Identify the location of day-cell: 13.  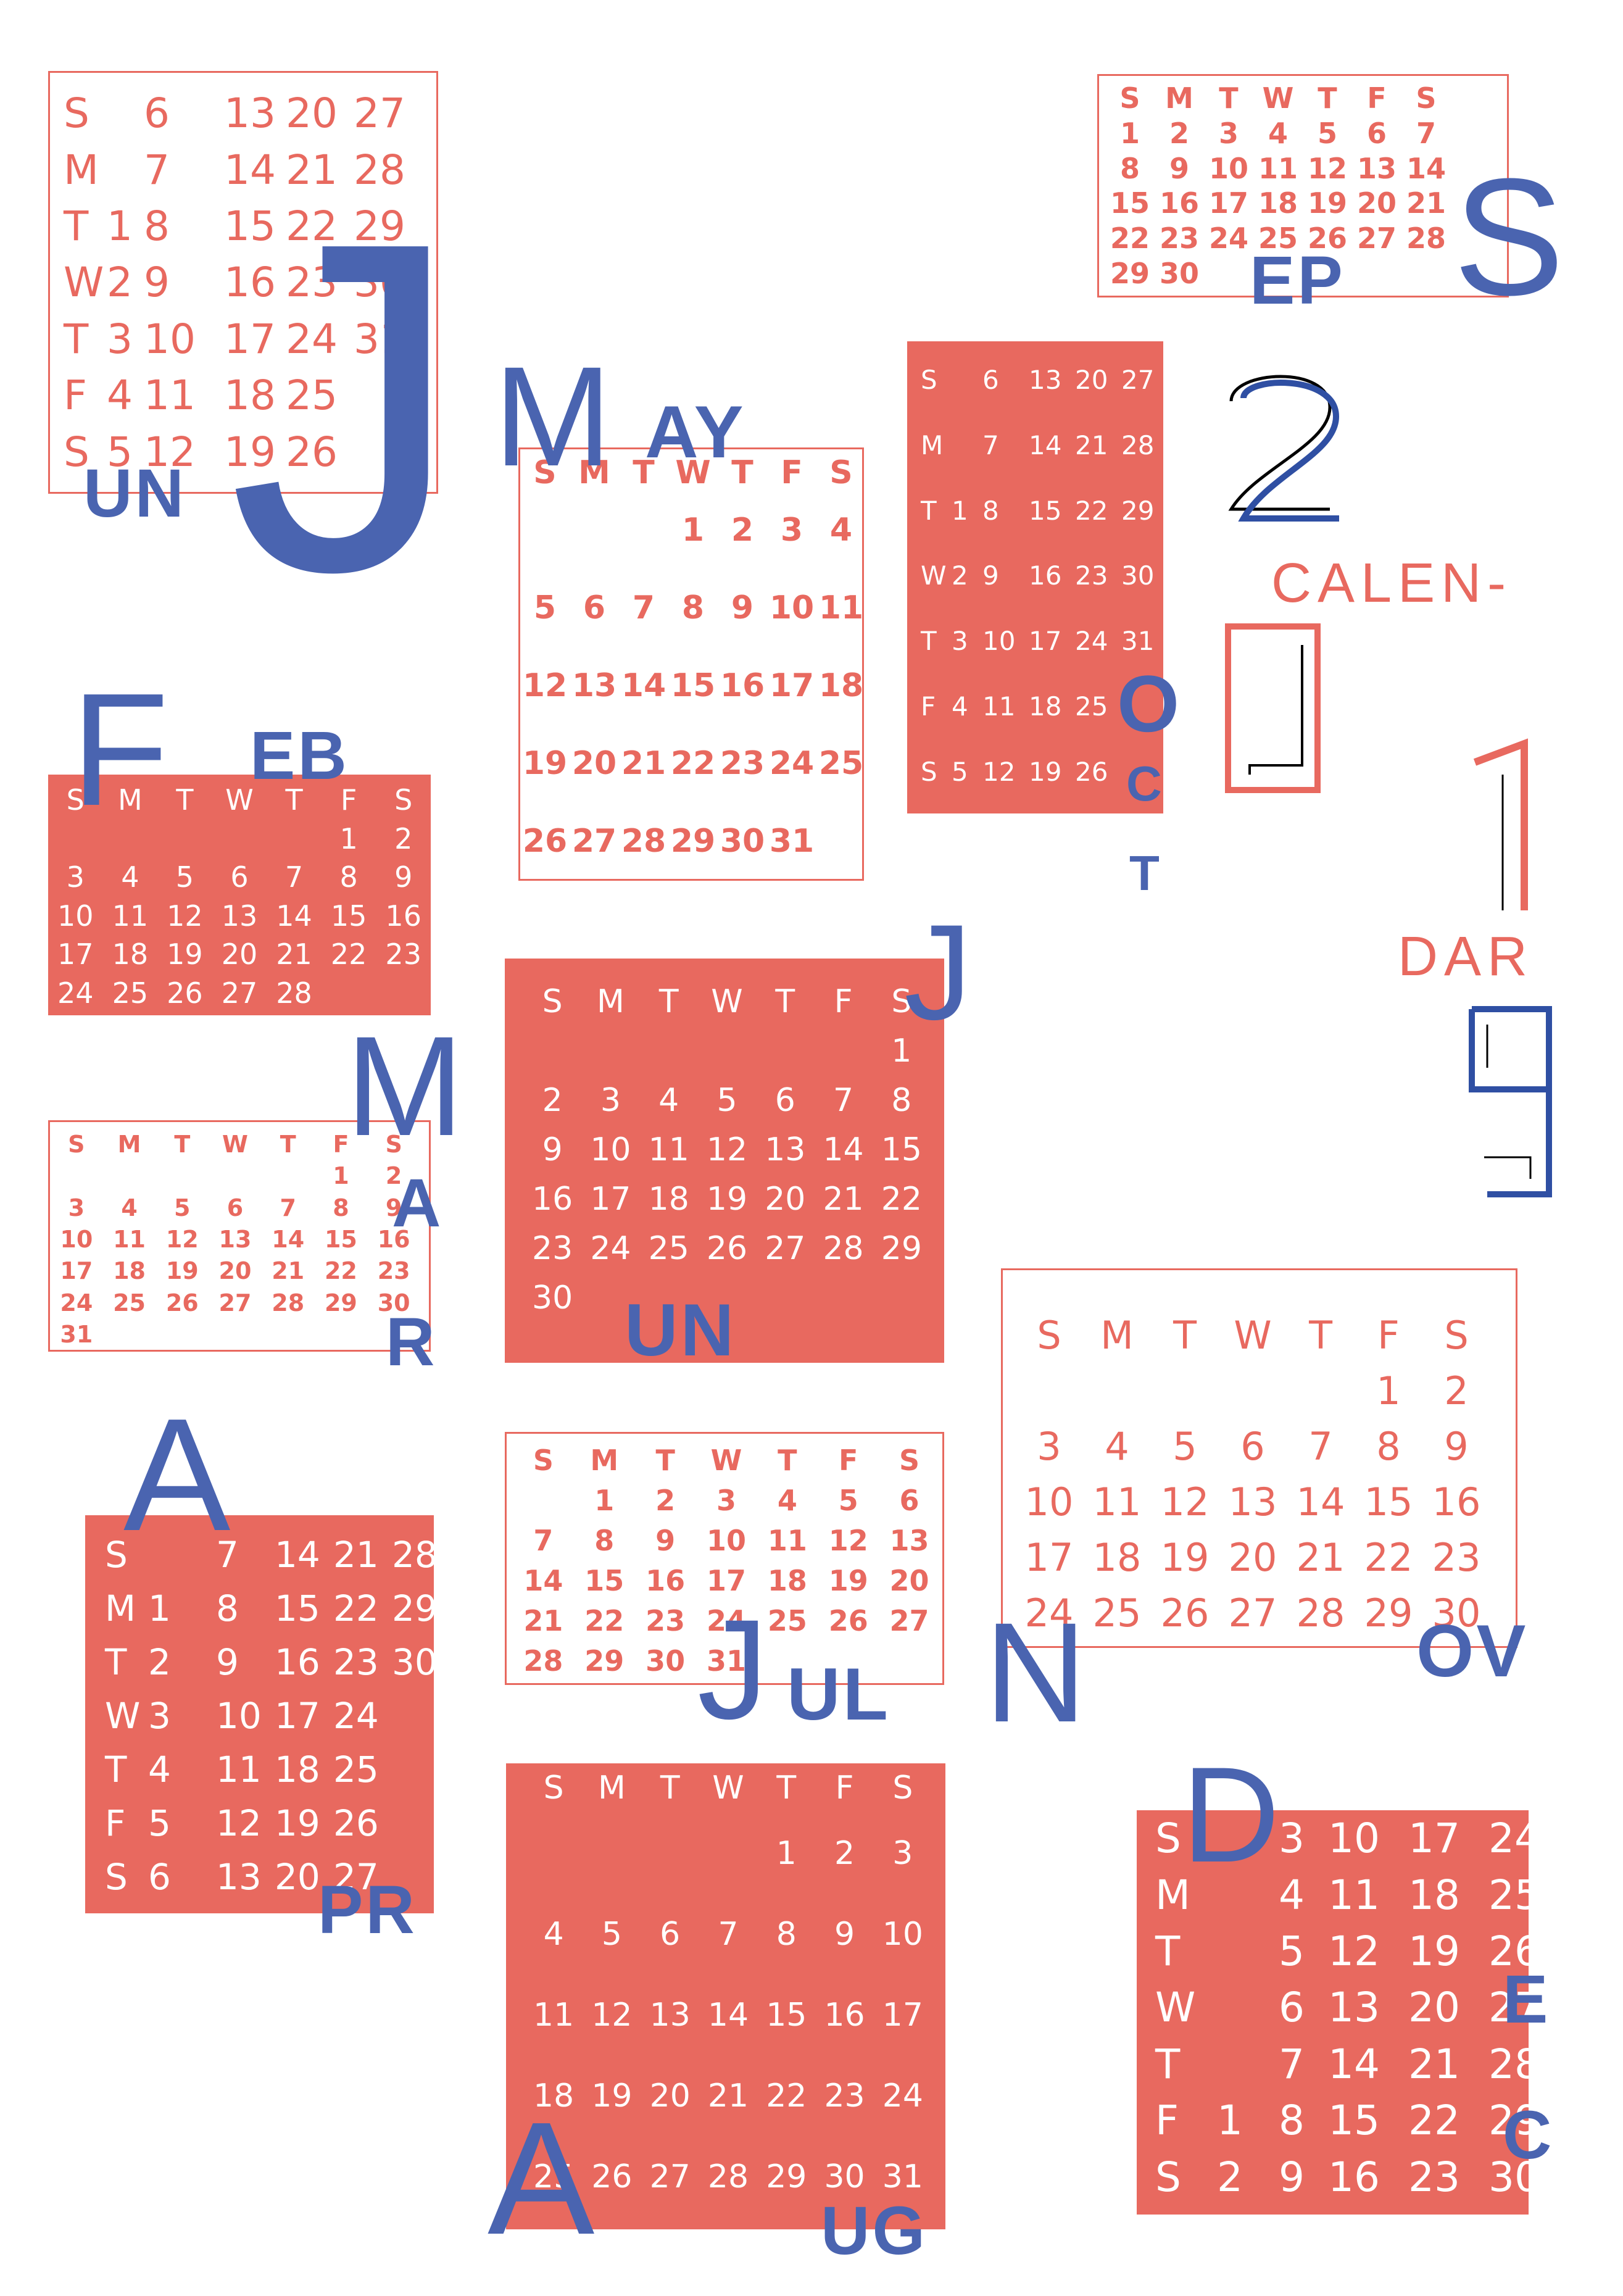
(239, 916).